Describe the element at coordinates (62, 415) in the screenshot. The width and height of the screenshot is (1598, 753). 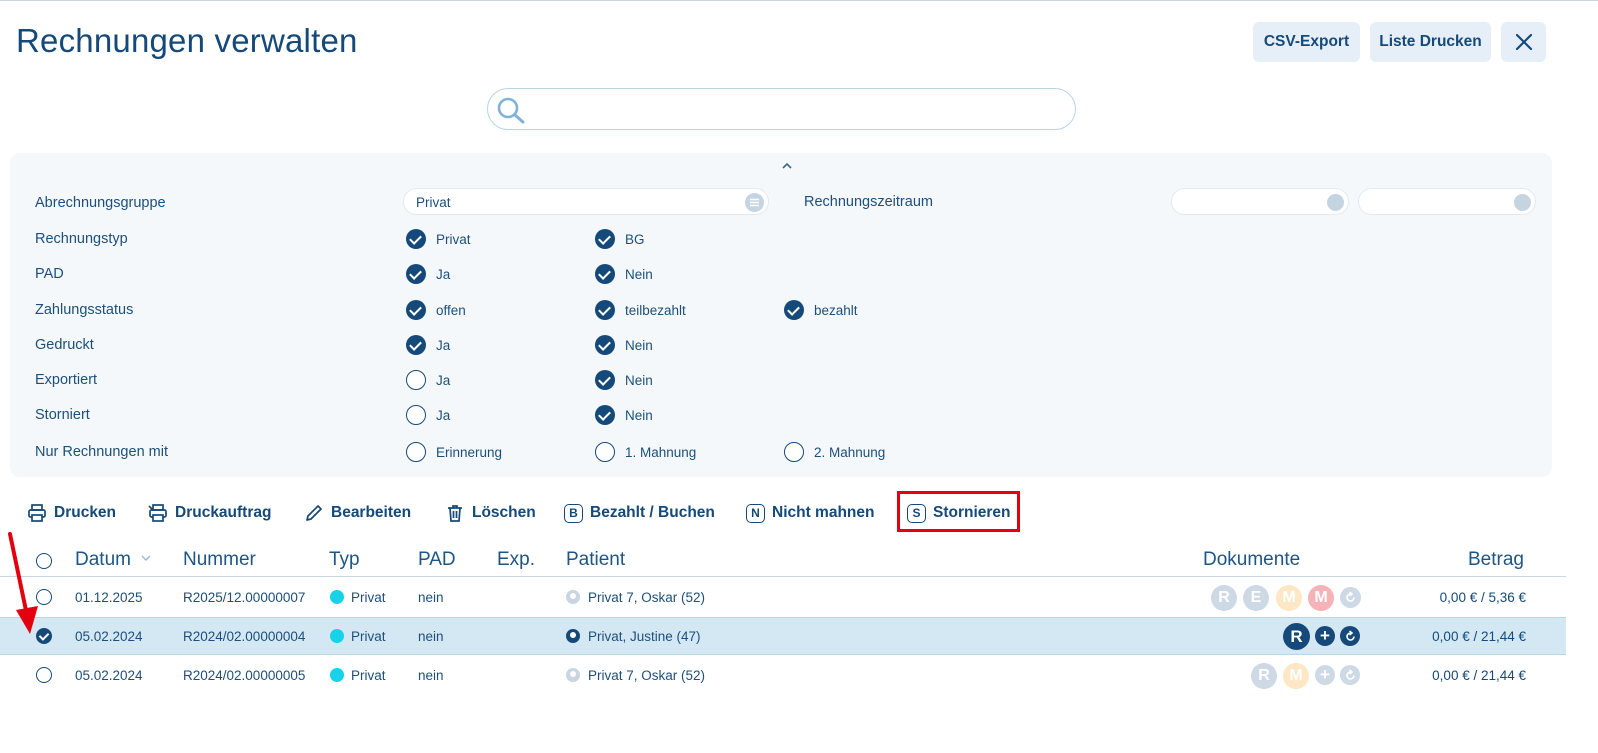
I see `filter-label-storniert: Storniert` at that location.